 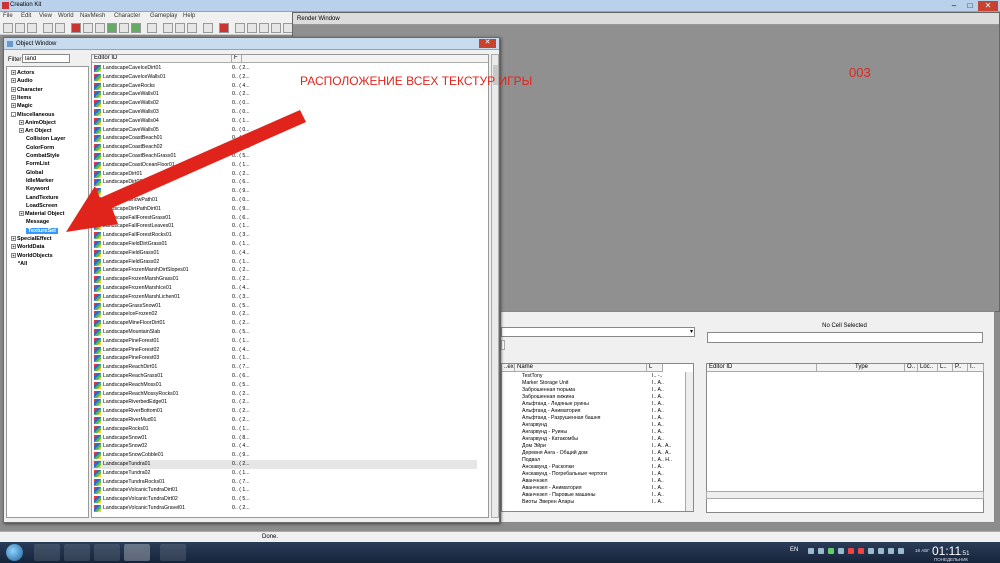 I want to click on battery-icon, so click(x=891, y=551).